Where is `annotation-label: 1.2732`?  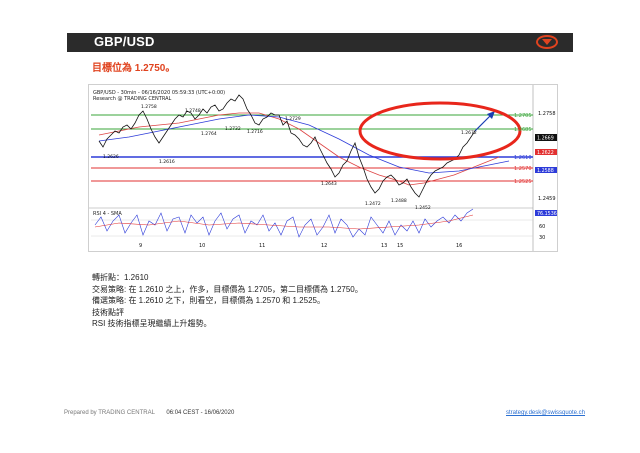
annotation-label: 1.2732 is located at coordinates (233, 129).